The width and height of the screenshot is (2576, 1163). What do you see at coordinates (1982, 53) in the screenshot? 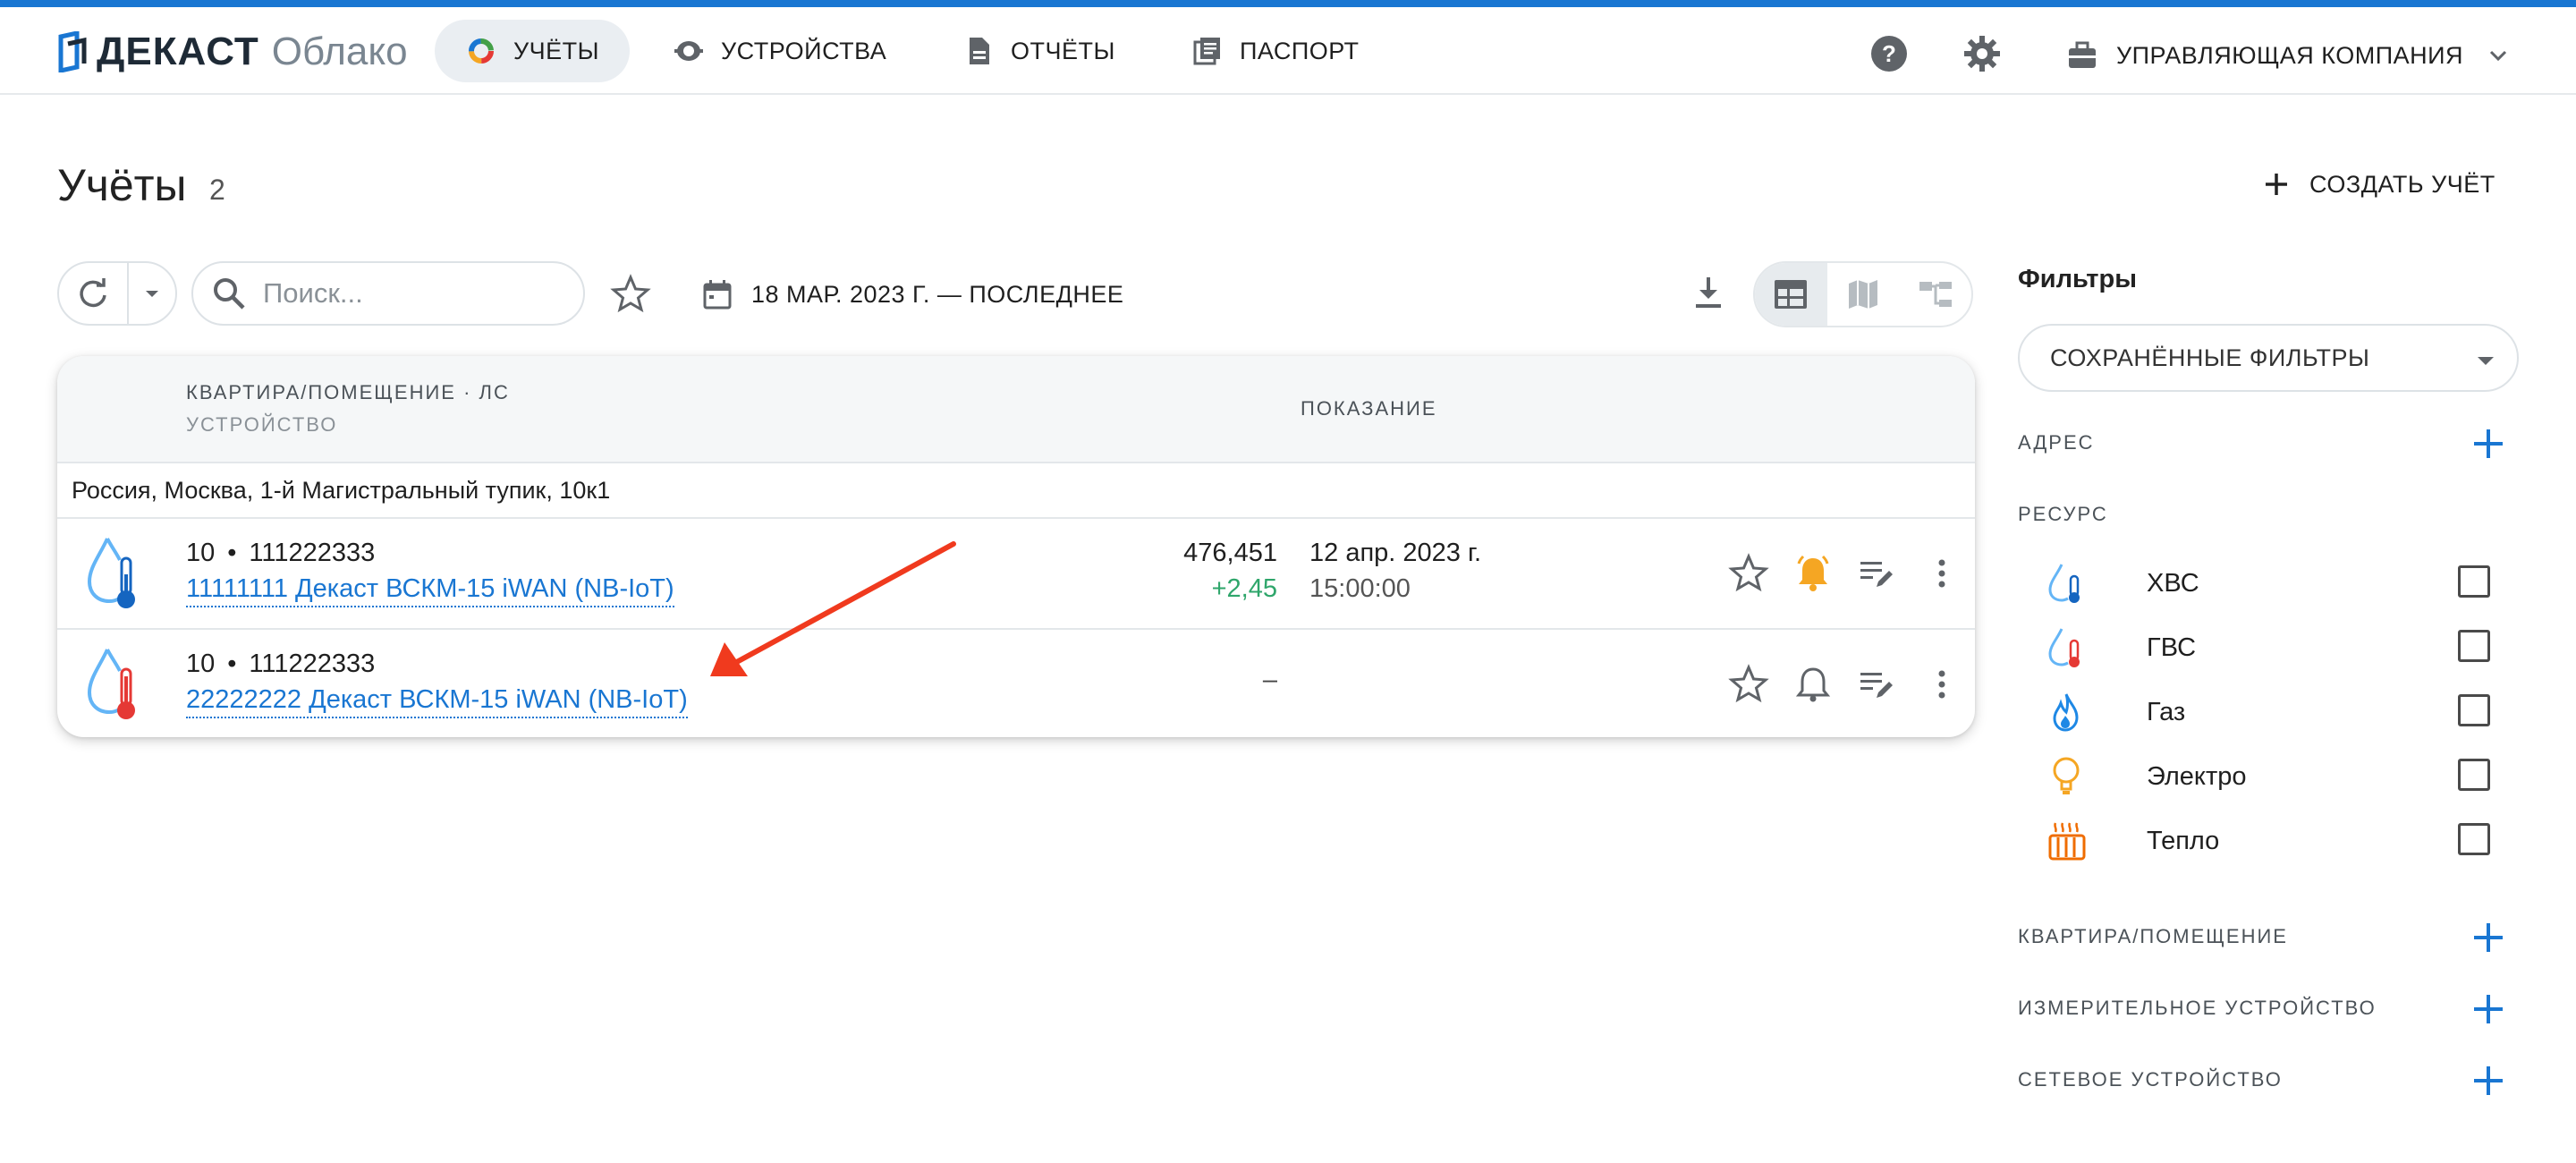
I see `gear-icon` at bounding box center [1982, 53].